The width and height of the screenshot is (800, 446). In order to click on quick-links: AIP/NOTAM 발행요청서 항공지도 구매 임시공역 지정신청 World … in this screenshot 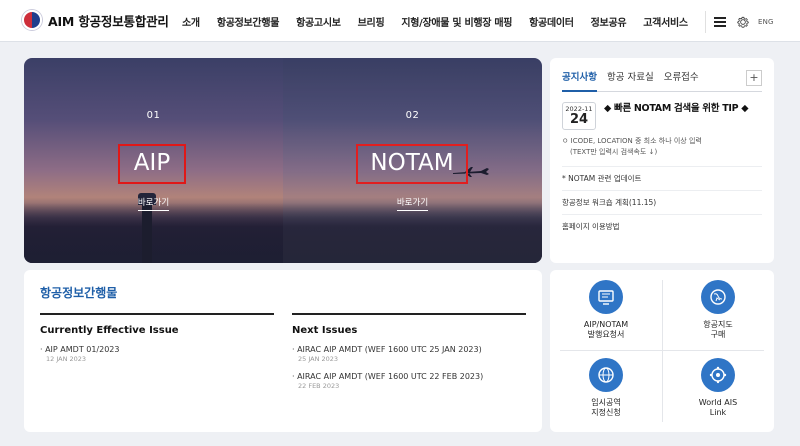, I will do `click(662, 351)`.